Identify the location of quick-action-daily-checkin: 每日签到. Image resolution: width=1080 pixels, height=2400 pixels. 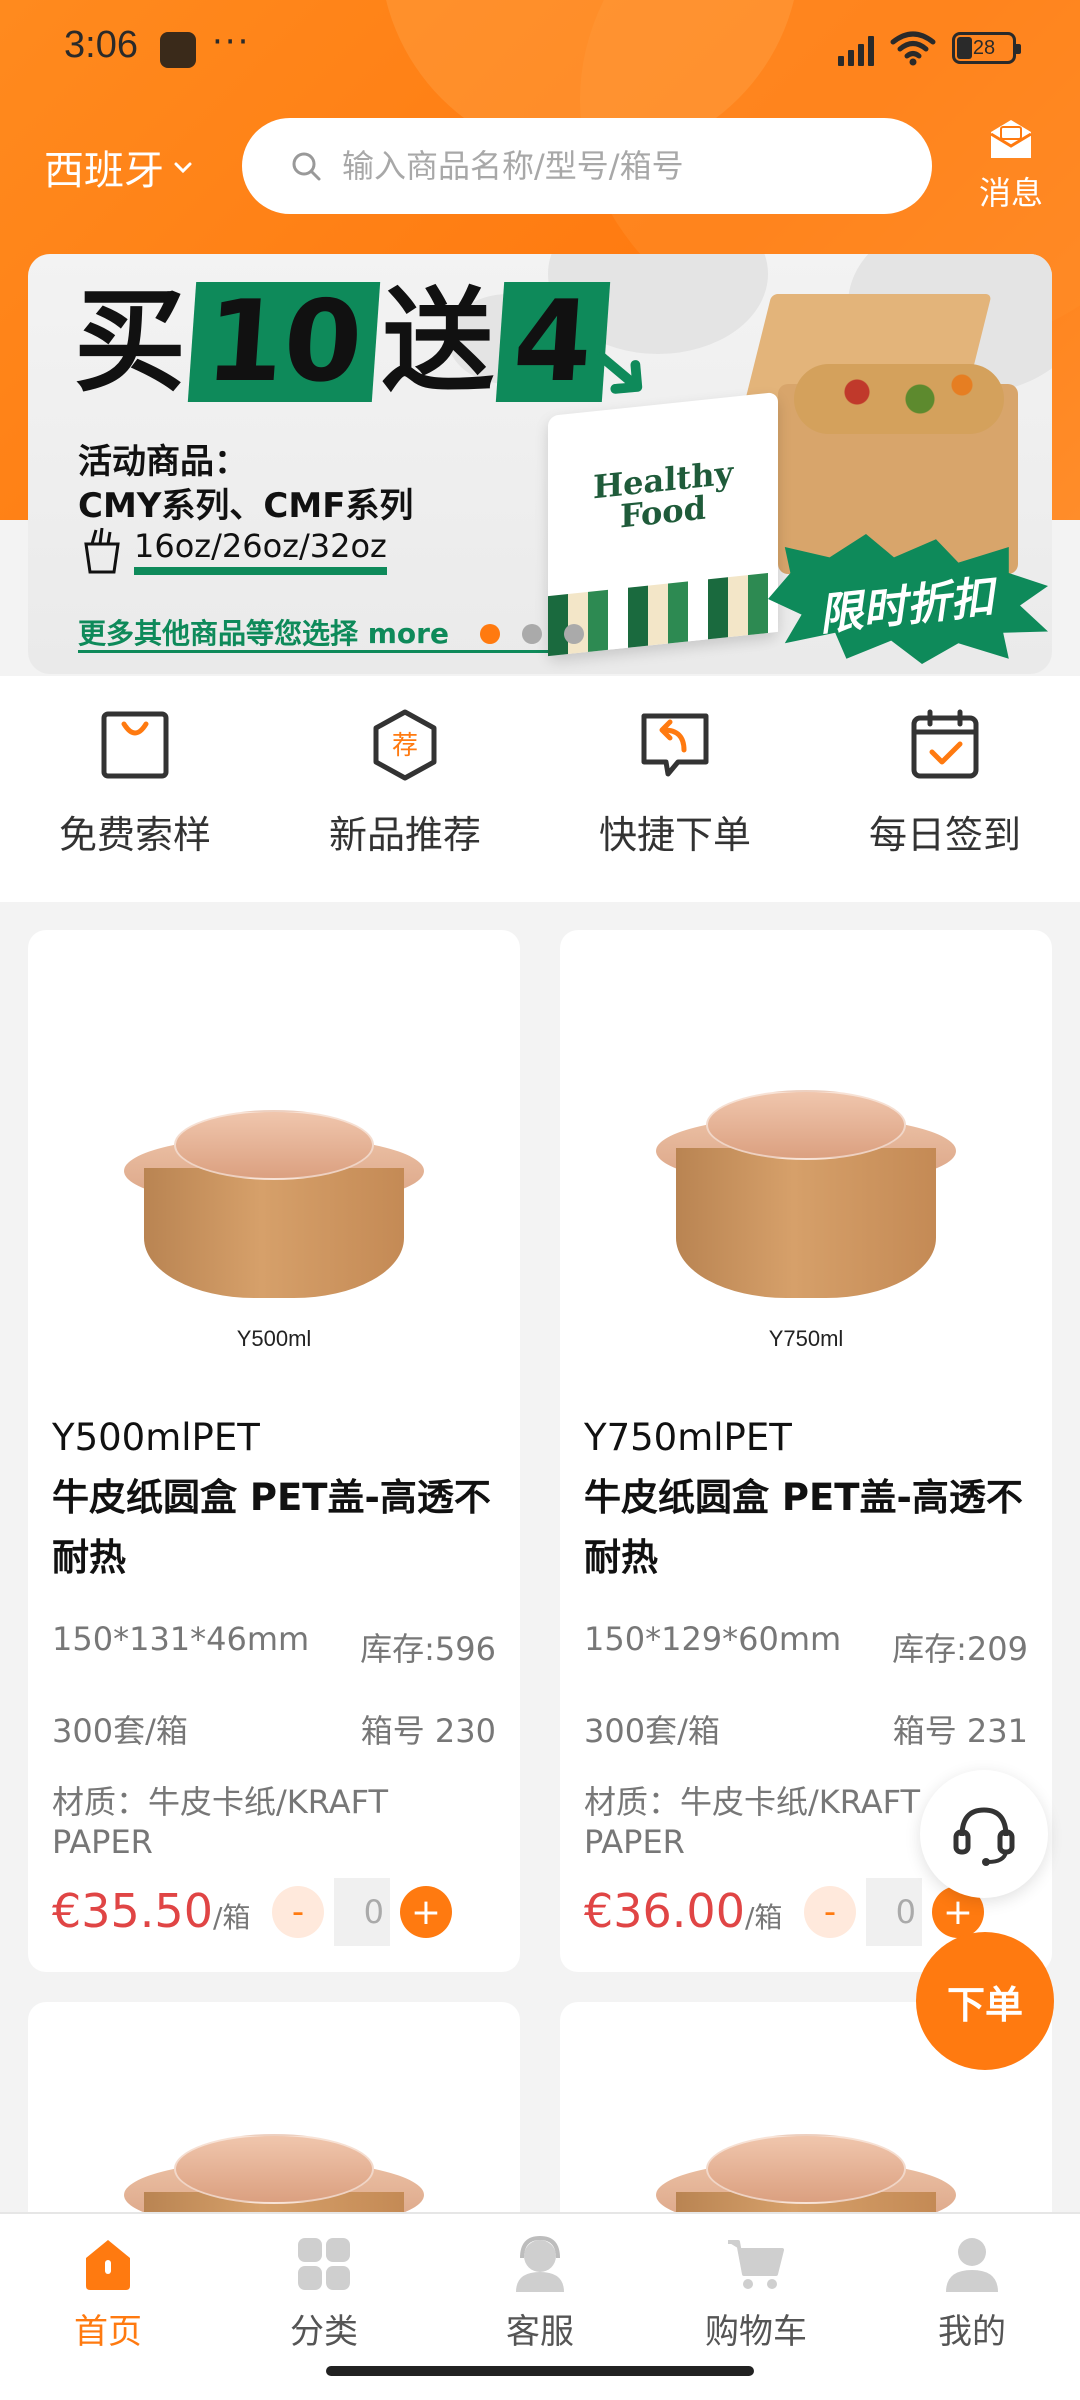
(945, 789).